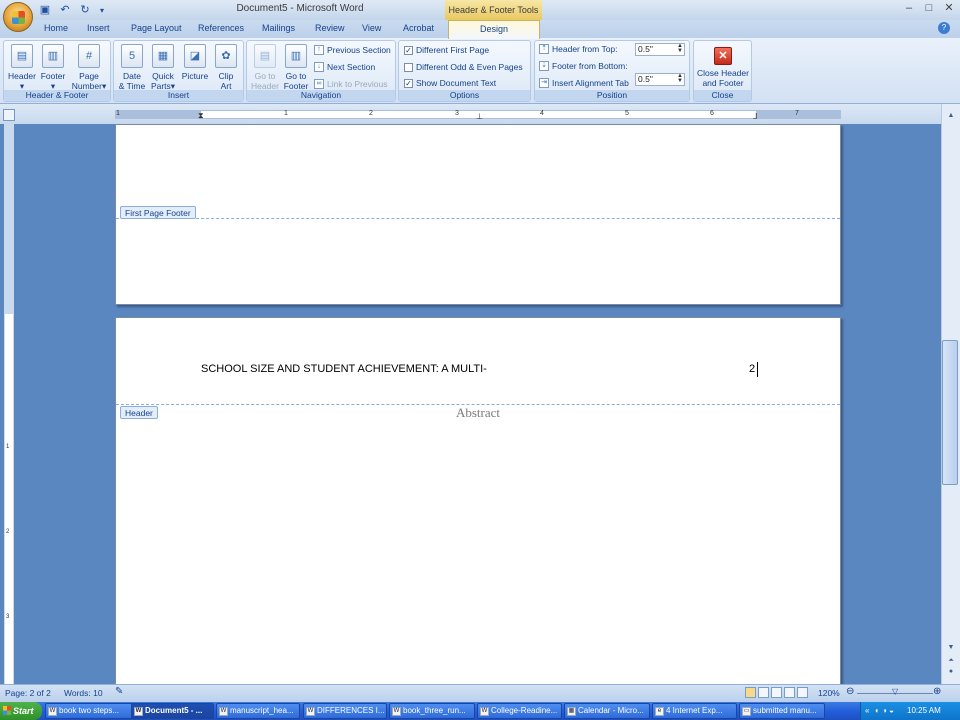  I want to click on zoom-out-icon: ⊖, so click(850, 691).